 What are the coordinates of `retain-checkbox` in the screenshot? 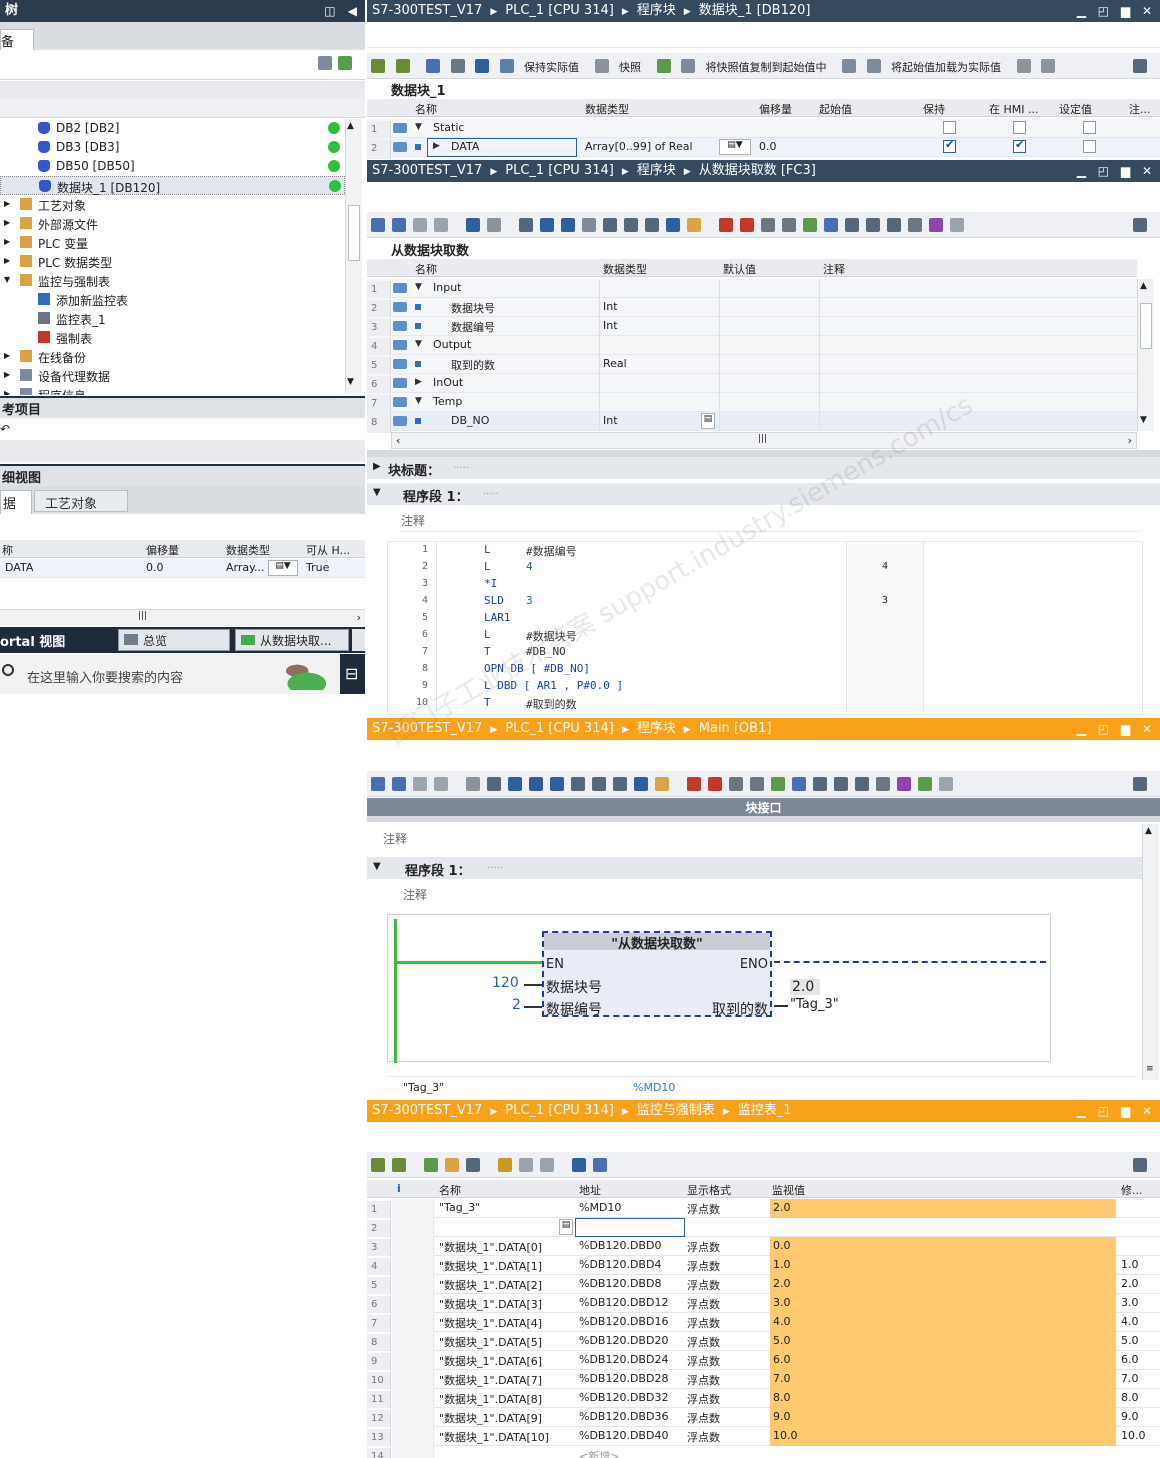 It's located at (949, 127).